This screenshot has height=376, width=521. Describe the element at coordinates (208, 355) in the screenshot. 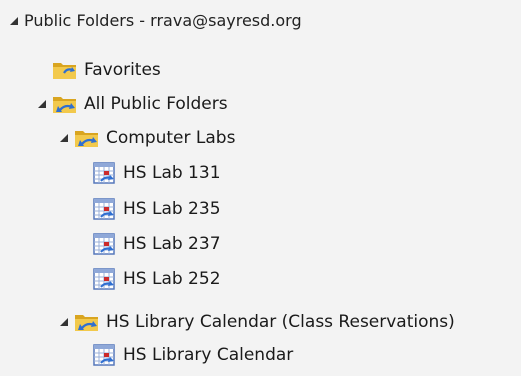

I see `tree-item-label: HS Library Calendar` at that location.